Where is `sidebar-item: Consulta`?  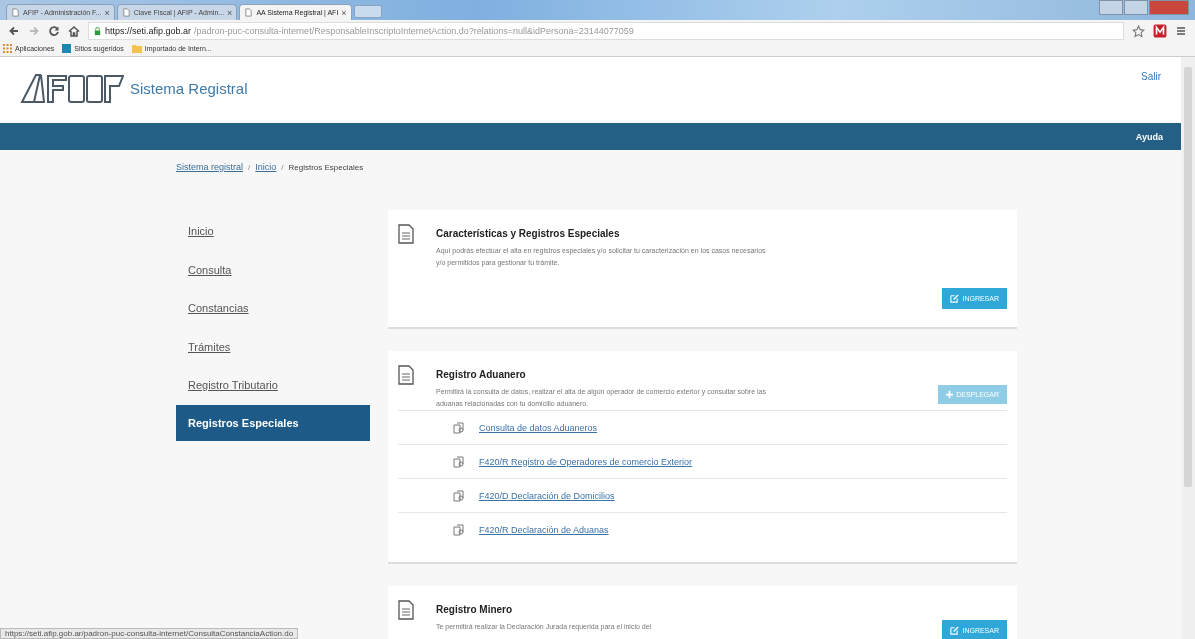 sidebar-item: Consulta is located at coordinates (273, 269).